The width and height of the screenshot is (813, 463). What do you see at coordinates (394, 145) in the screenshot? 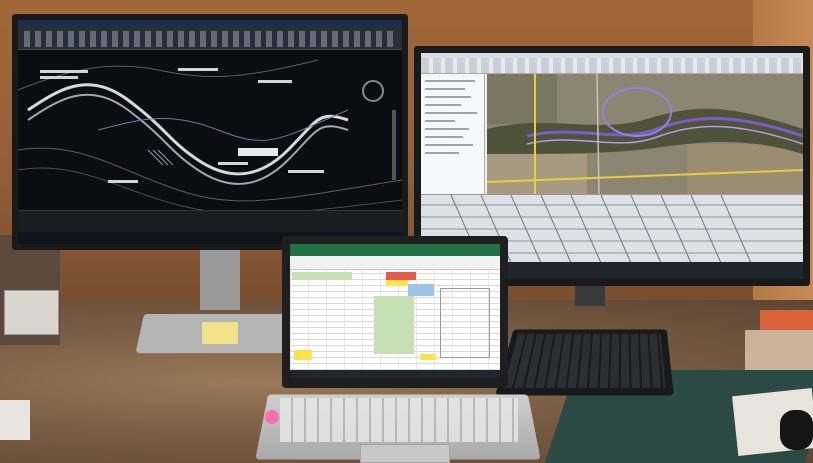
I see `cad-scrollbar` at bounding box center [394, 145].